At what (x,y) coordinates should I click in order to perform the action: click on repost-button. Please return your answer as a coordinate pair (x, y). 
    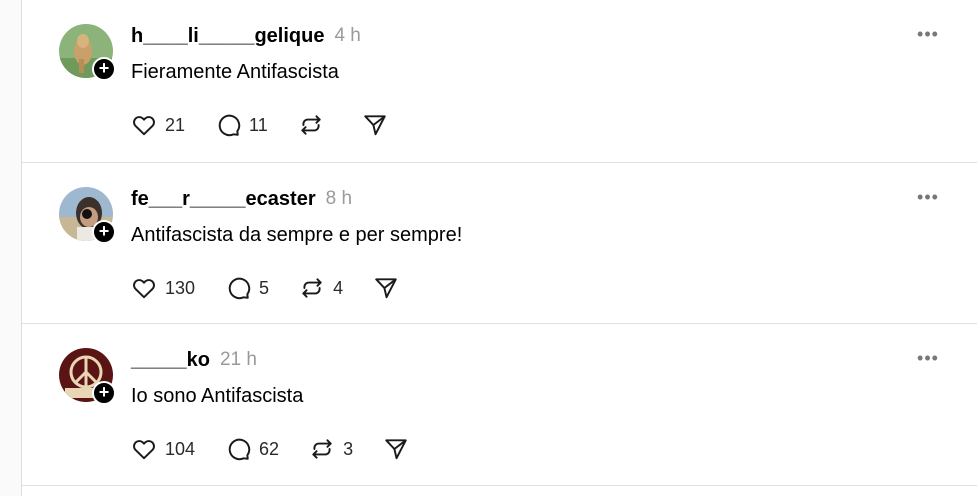
    Looking at the image, I should click on (315, 125).